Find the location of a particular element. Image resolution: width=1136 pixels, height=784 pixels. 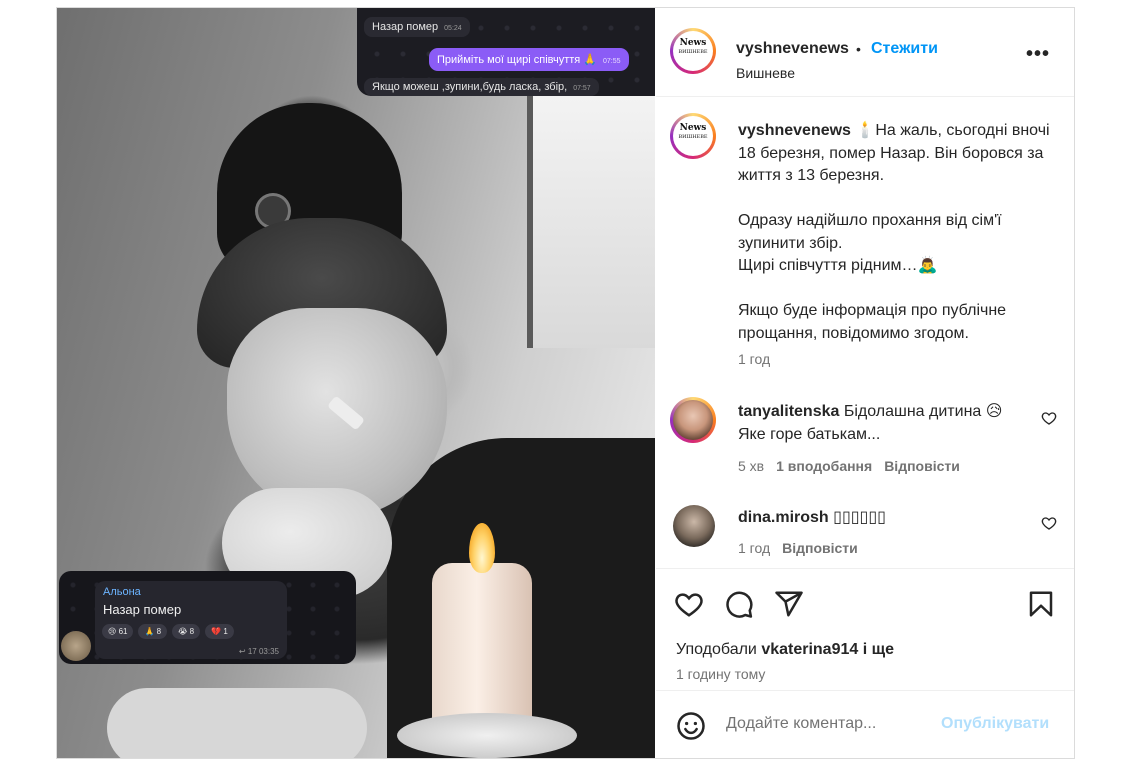

comment-meta: 5 хв 1 вподобання Відповісти is located at coordinates (849, 466).